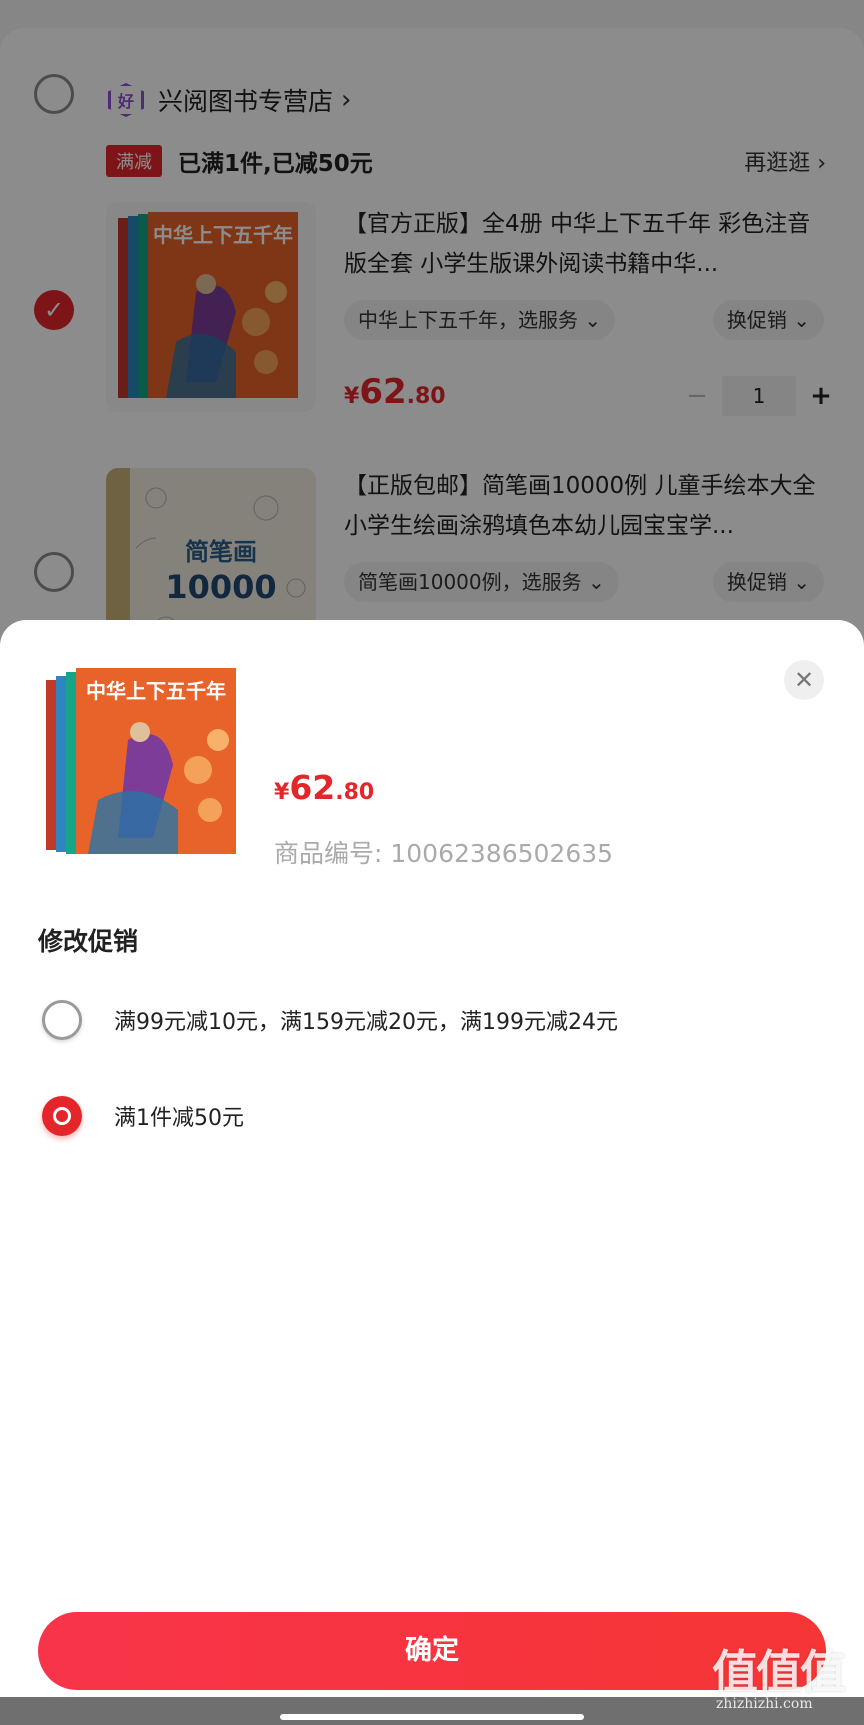 This screenshot has height=1725, width=864. Describe the element at coordinates (432, 1651) in the screenshot. I see `confirm-button: 确定` at that location.